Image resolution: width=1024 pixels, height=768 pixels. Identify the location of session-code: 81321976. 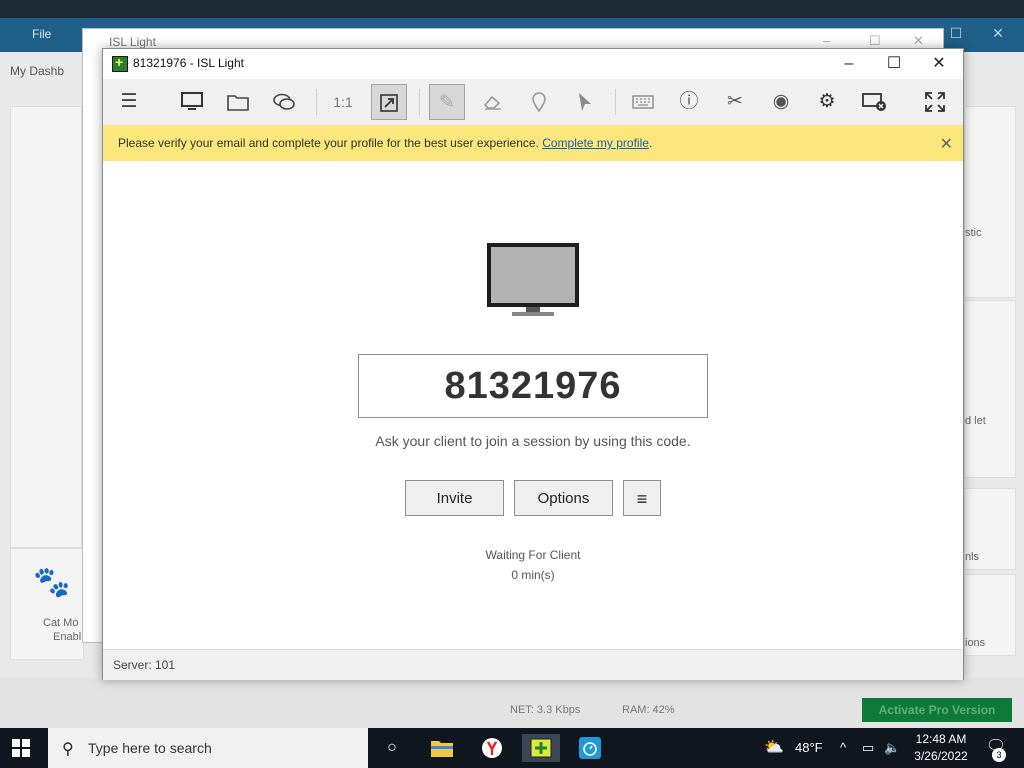
(533, 386).